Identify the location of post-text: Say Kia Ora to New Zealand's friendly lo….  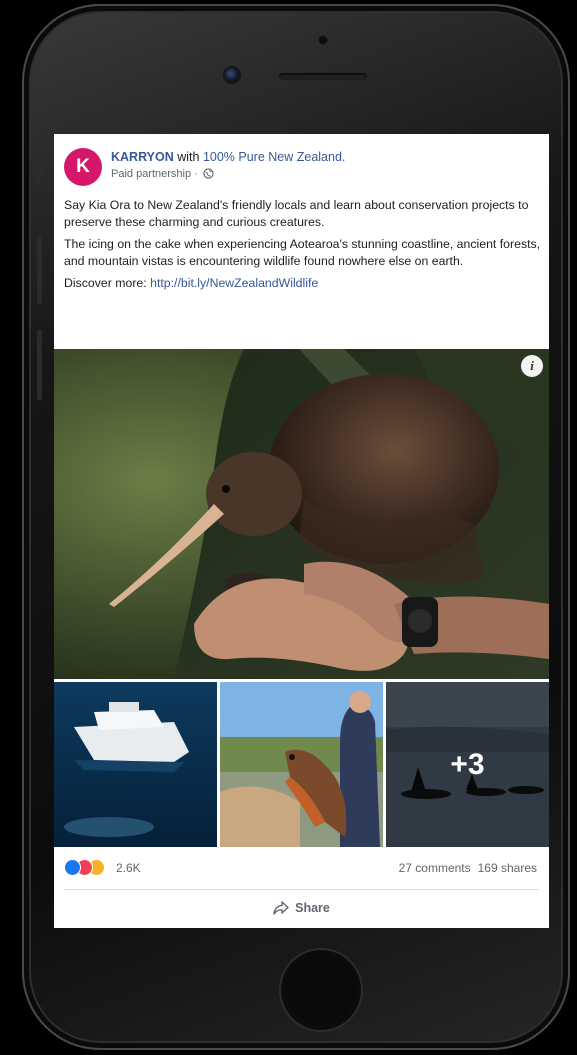
(303, 247).